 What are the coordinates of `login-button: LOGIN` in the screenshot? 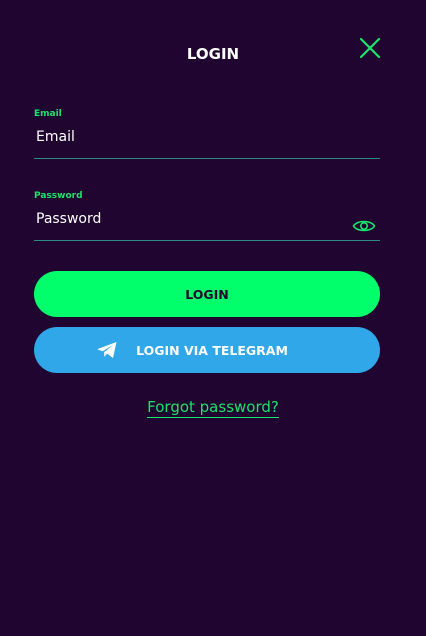 It's located at (207, 294).